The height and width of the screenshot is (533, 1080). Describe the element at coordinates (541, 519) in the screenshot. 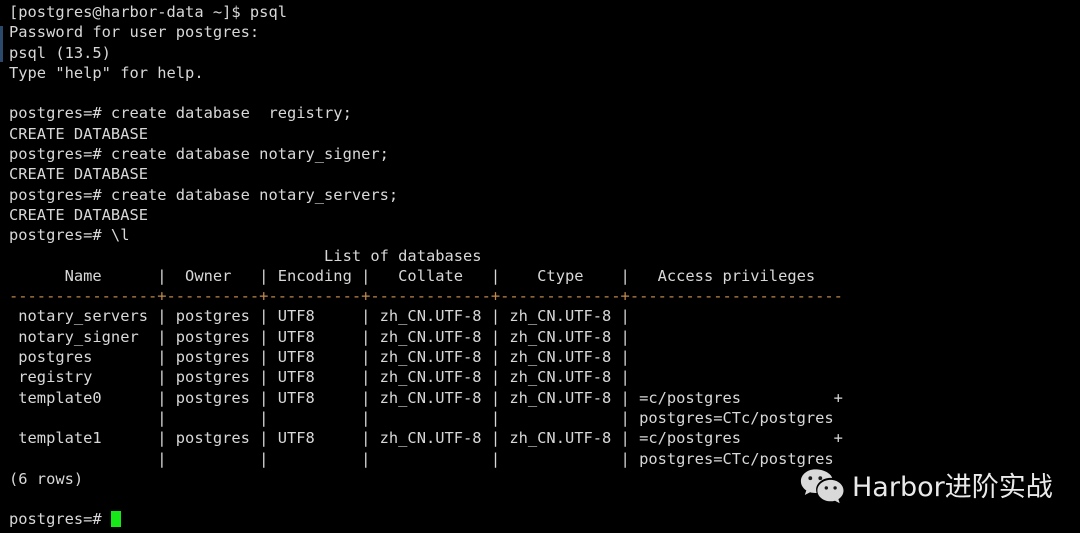

I see `terminal-line-final-prompt: postgres=#` at that location.